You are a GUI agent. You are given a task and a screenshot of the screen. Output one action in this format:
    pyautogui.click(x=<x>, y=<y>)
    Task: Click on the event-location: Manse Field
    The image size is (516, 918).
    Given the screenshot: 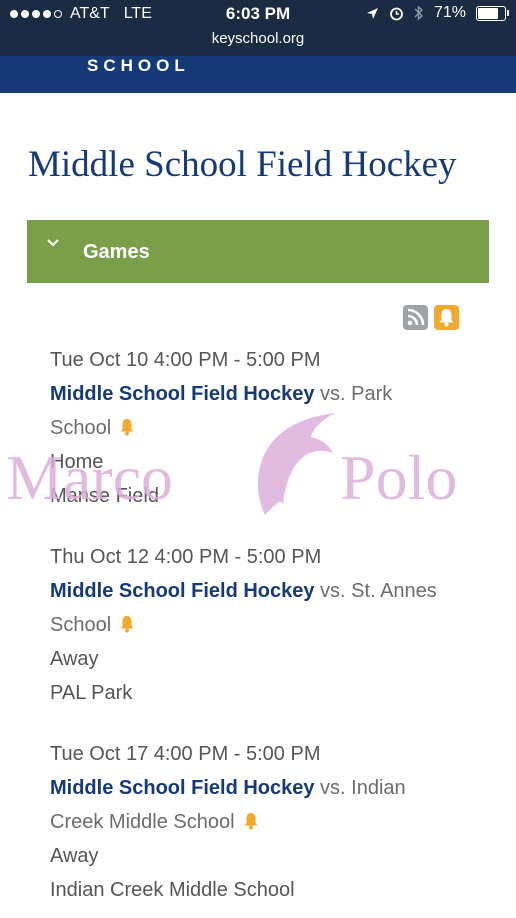 What is the action you would take?
    pyautogui.click(x=104, y=496)
    